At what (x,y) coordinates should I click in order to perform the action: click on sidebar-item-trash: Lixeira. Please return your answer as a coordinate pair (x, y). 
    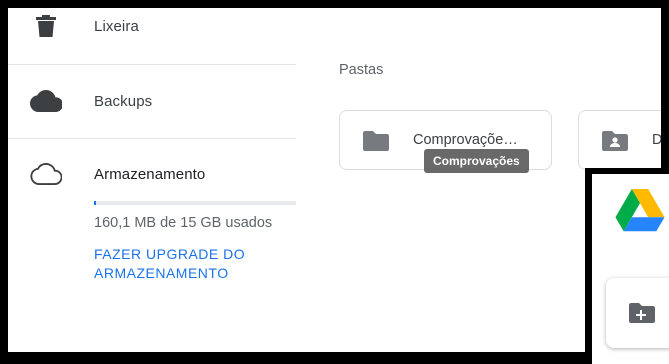
    Looking at the image, I should click on (152, 31).